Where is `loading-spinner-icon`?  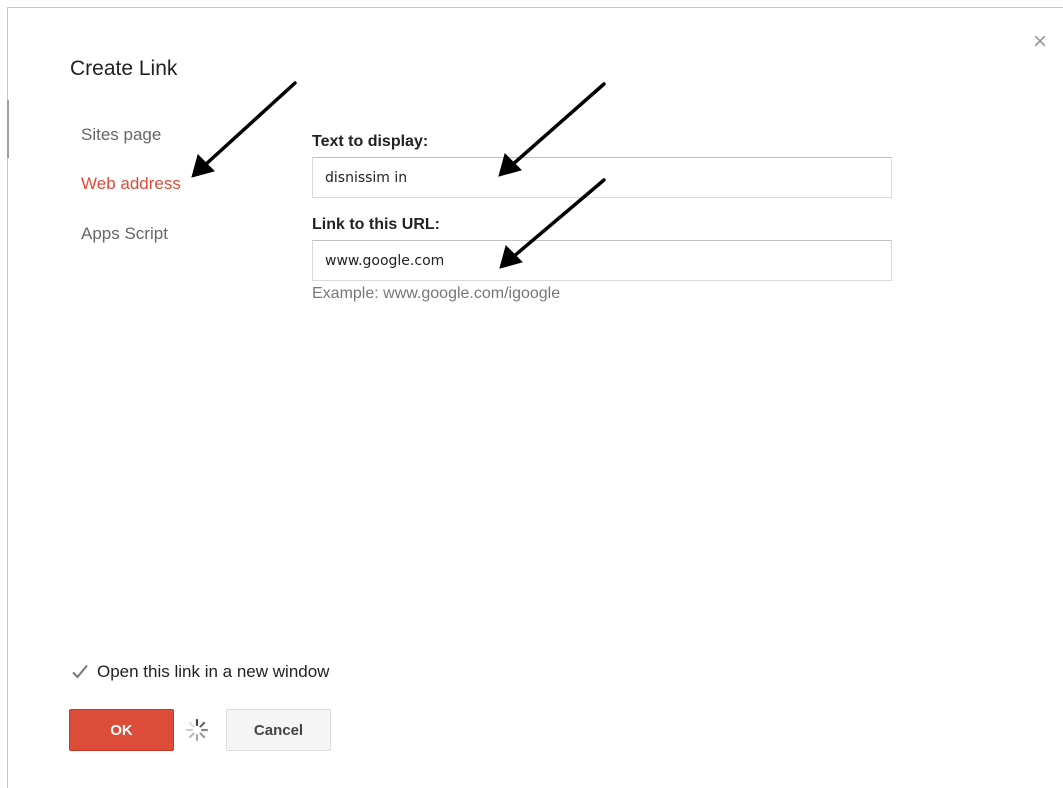
loading-spinner-icon is located at coordinates (197, 730).